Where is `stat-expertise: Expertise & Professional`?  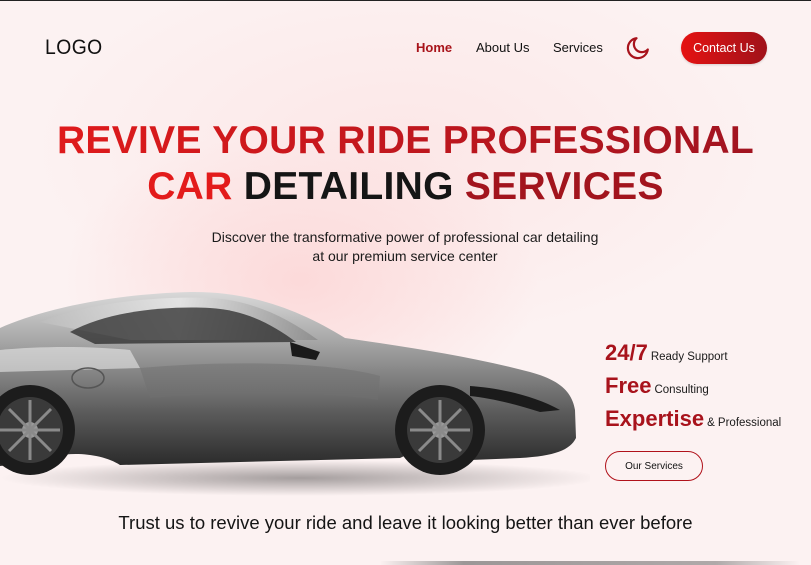 stat-expertise: Expertise & Professional is located at coordinates (693, 419).